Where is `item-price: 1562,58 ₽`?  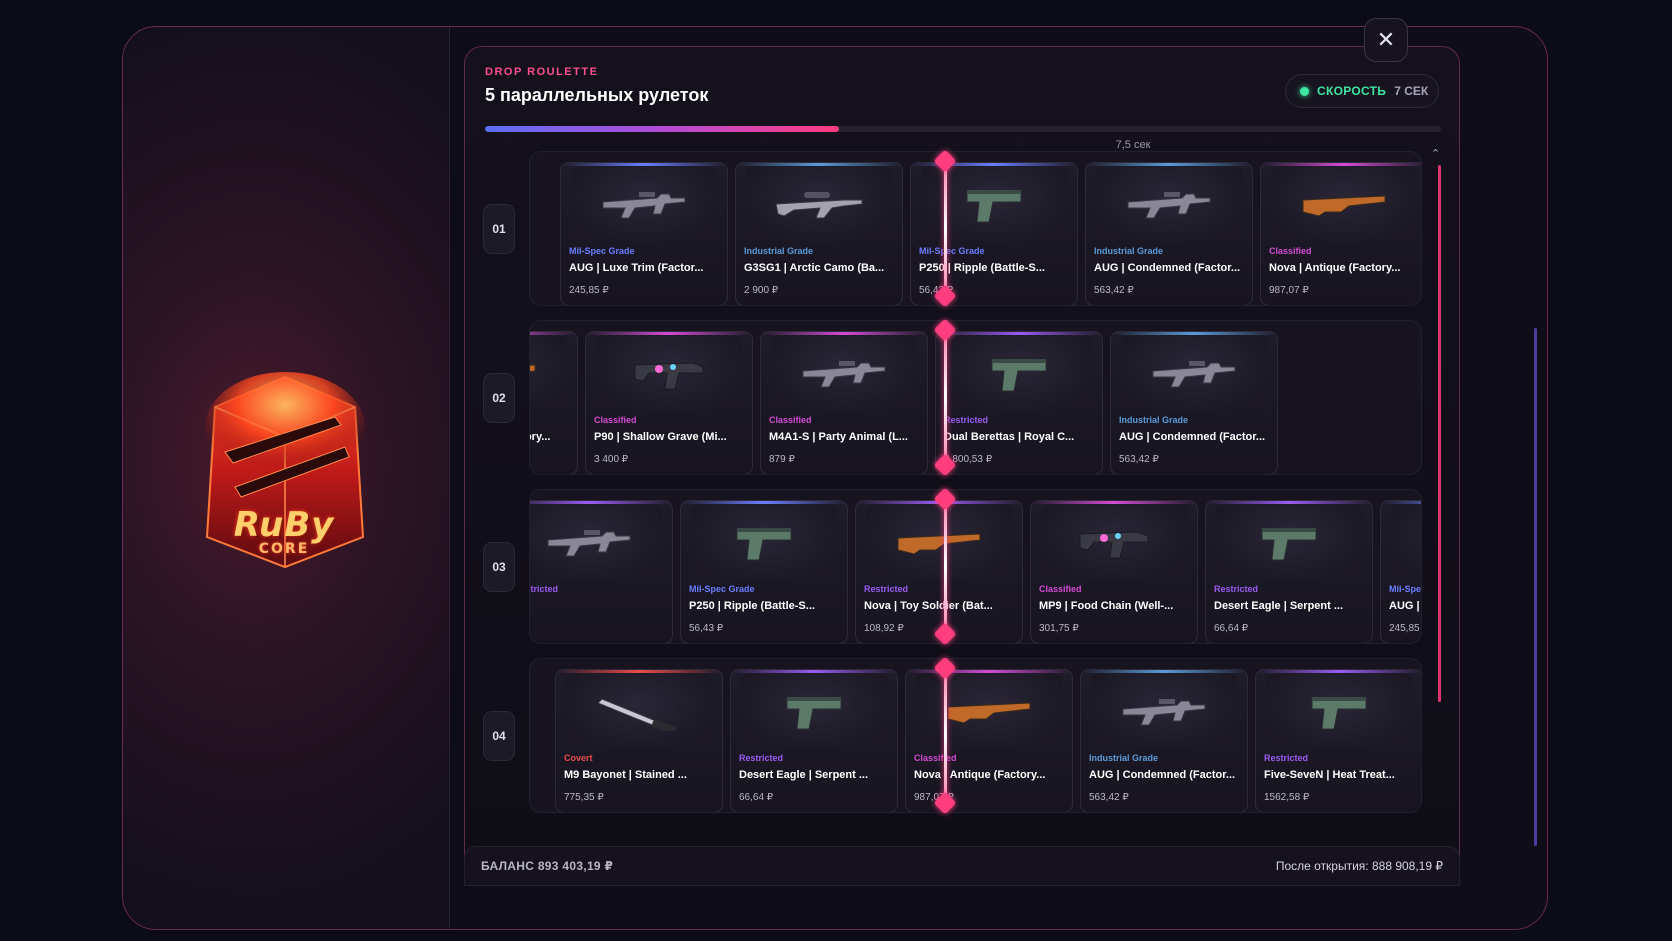 item-price: 1562,58 ₽ is located at coordinates (1287, 797).